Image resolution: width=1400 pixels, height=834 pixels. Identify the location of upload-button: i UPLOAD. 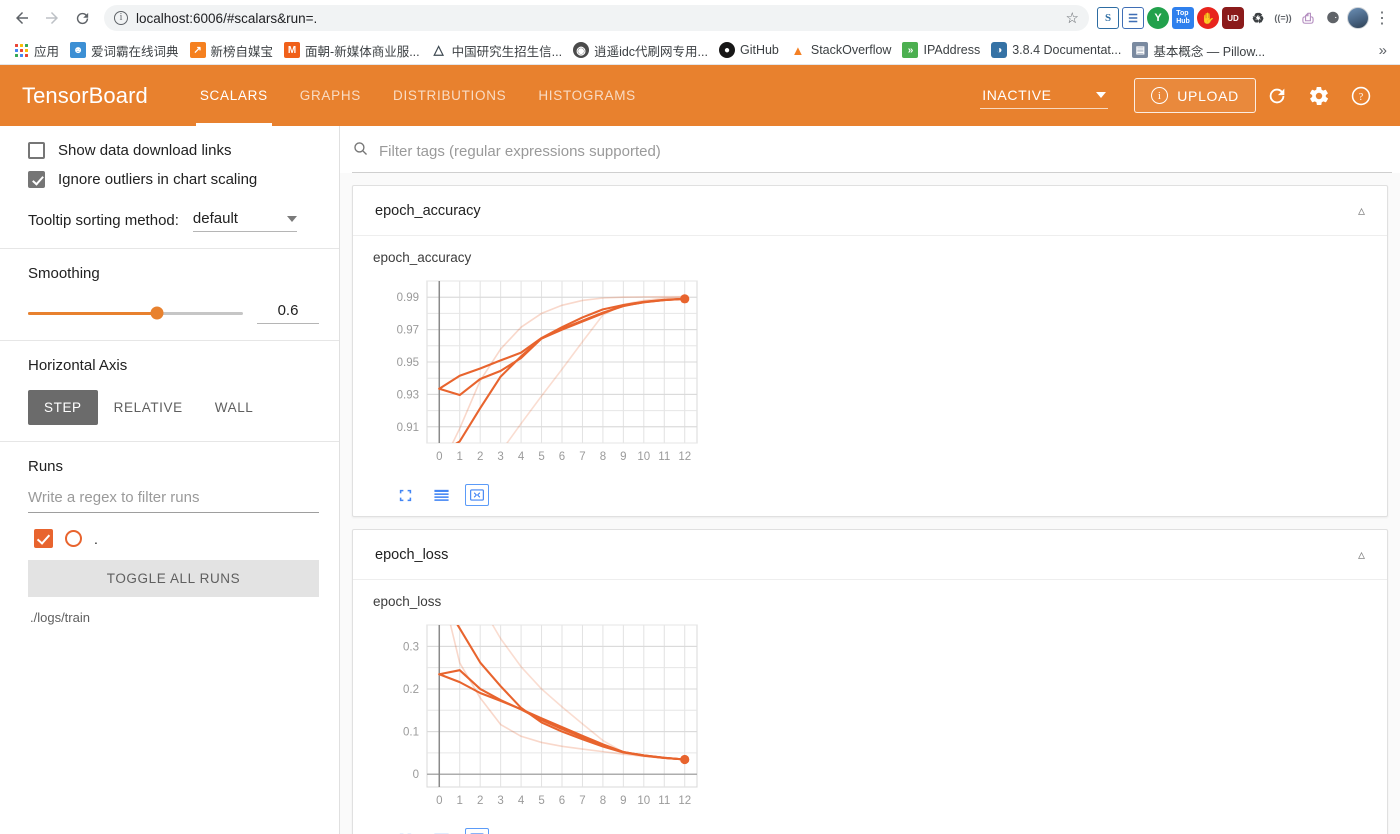
(1195, 95).